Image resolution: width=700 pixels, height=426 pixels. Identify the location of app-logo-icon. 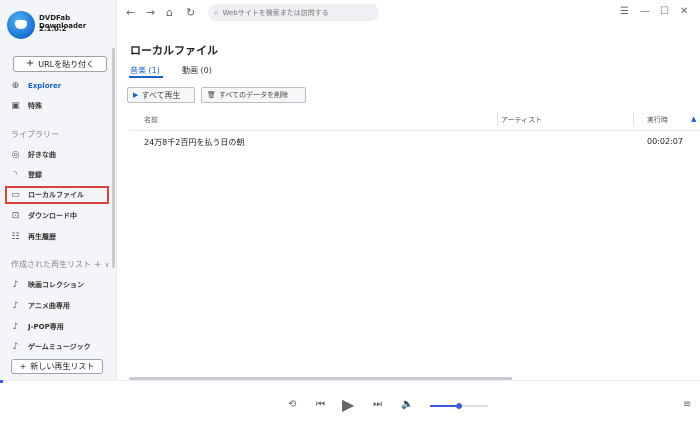
(21, 25).